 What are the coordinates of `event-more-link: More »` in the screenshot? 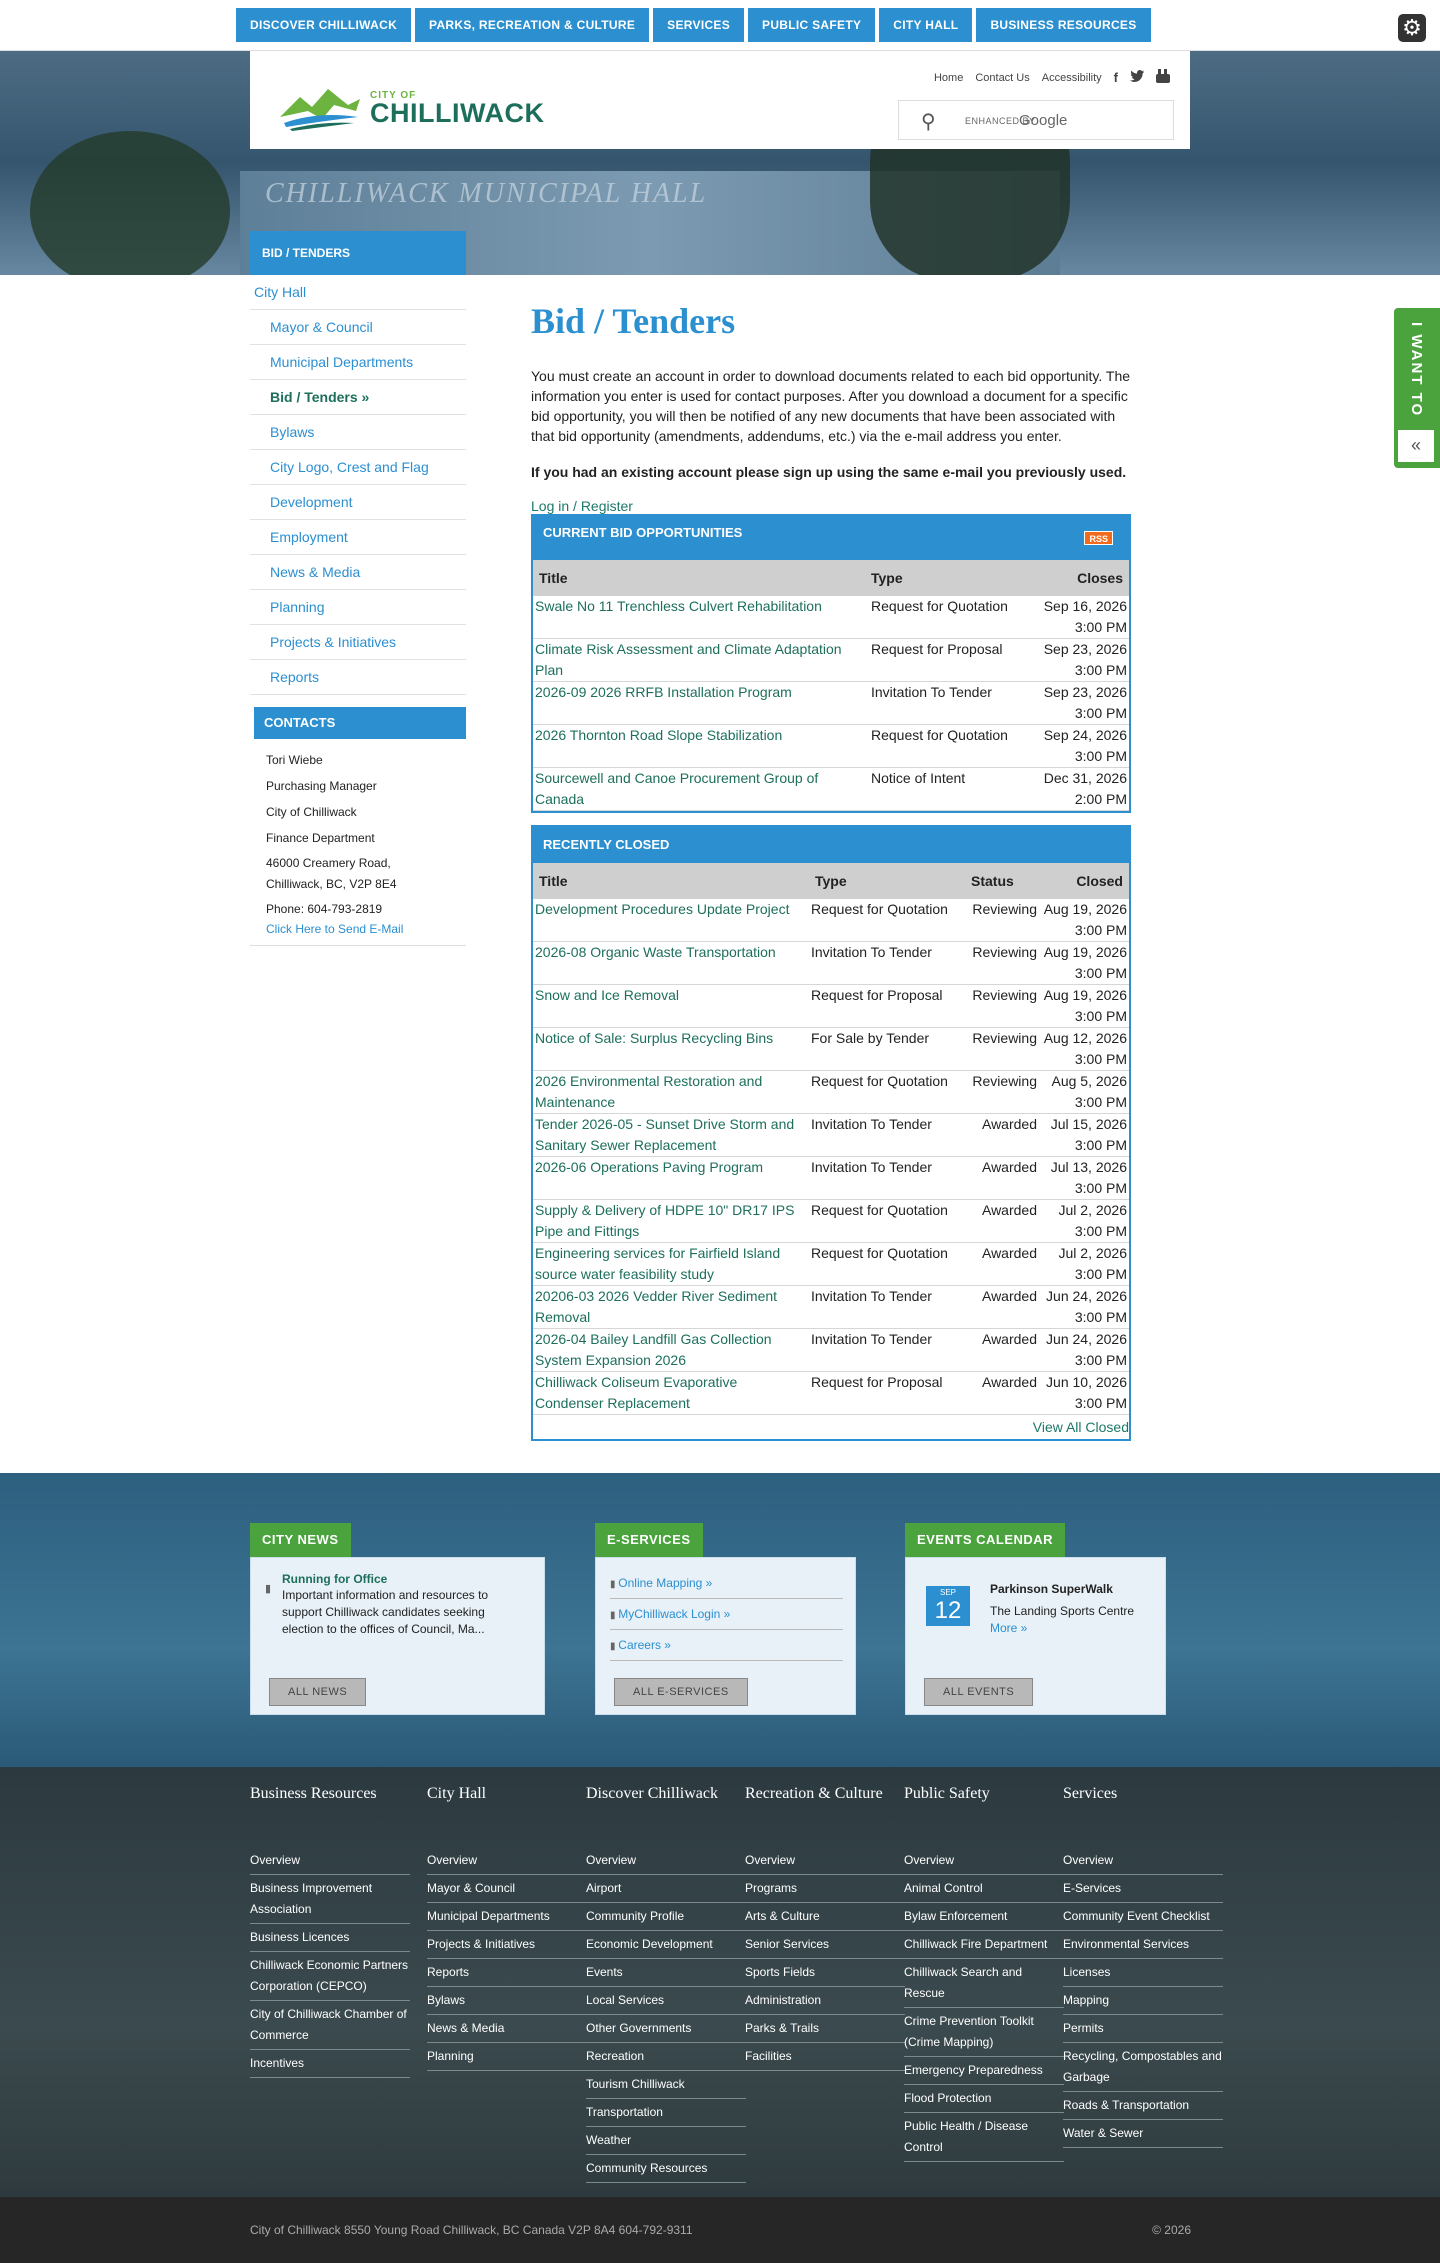 It's located at (1008, 1628).